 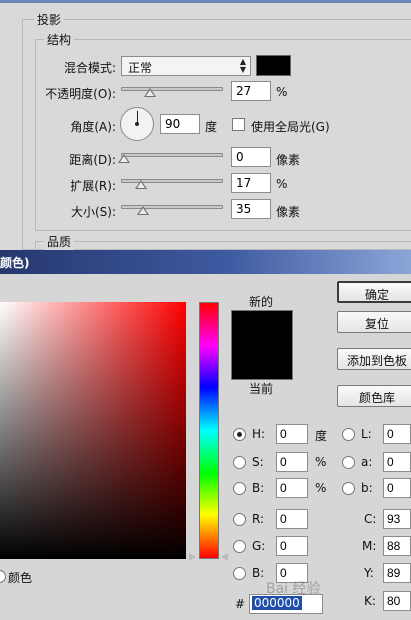 What do you see at coordinates (397, 601) in the screenshot?
I see `black-k-input` at bounding box center [397, 601].